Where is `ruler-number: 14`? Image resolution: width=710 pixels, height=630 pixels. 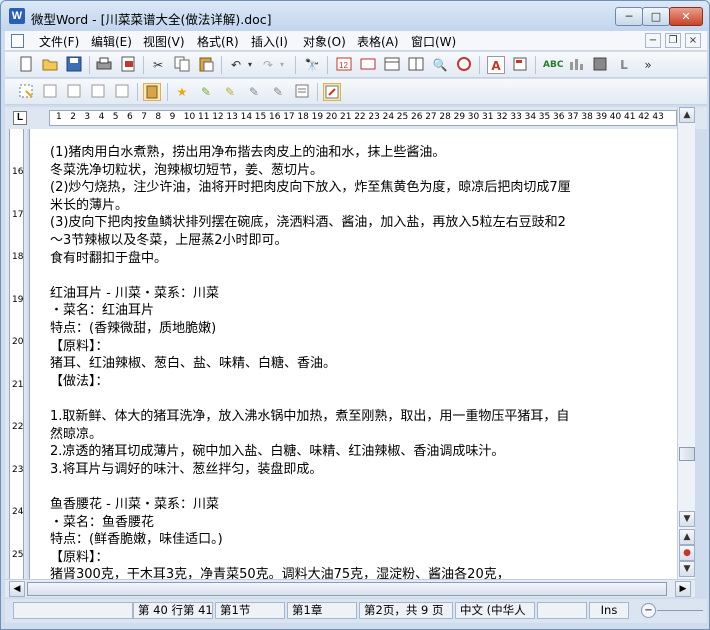 ruler-number: 14 is located at coordinates (246, 117).